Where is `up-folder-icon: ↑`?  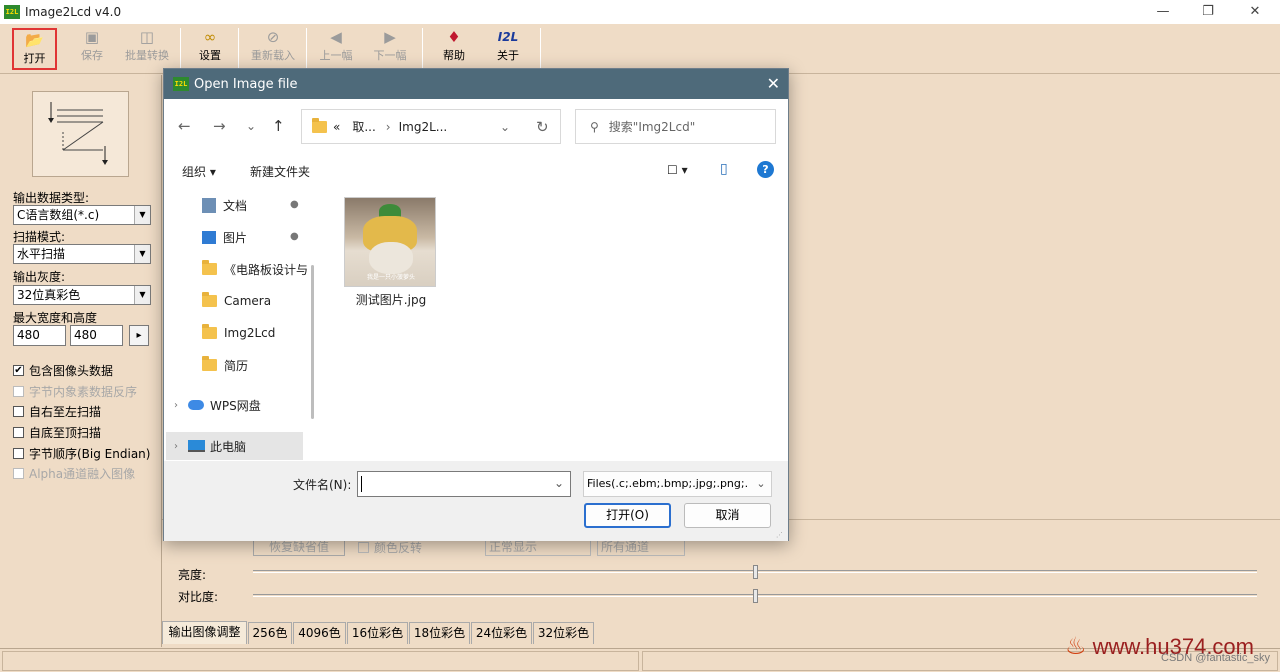 up-folder-icon: ↑ is located at coordinates (278, 126).